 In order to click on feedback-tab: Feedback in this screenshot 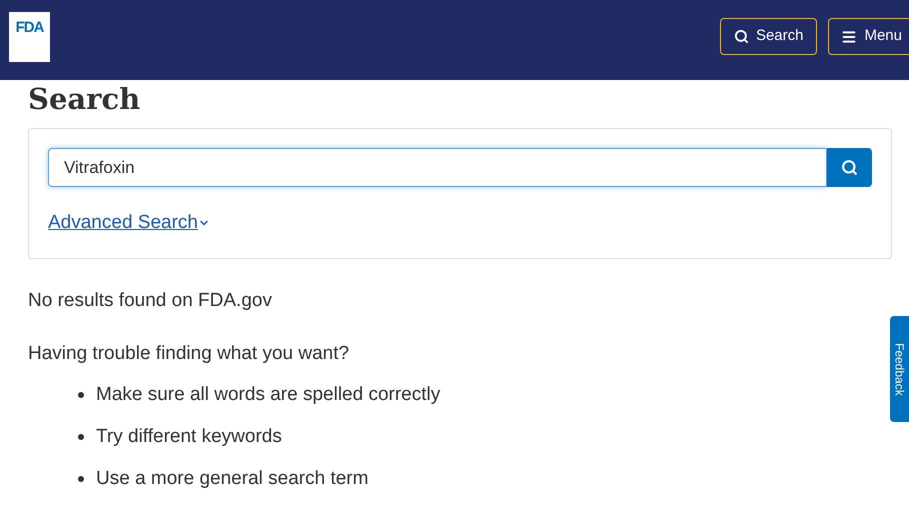, I will do `click(899, 369)`.